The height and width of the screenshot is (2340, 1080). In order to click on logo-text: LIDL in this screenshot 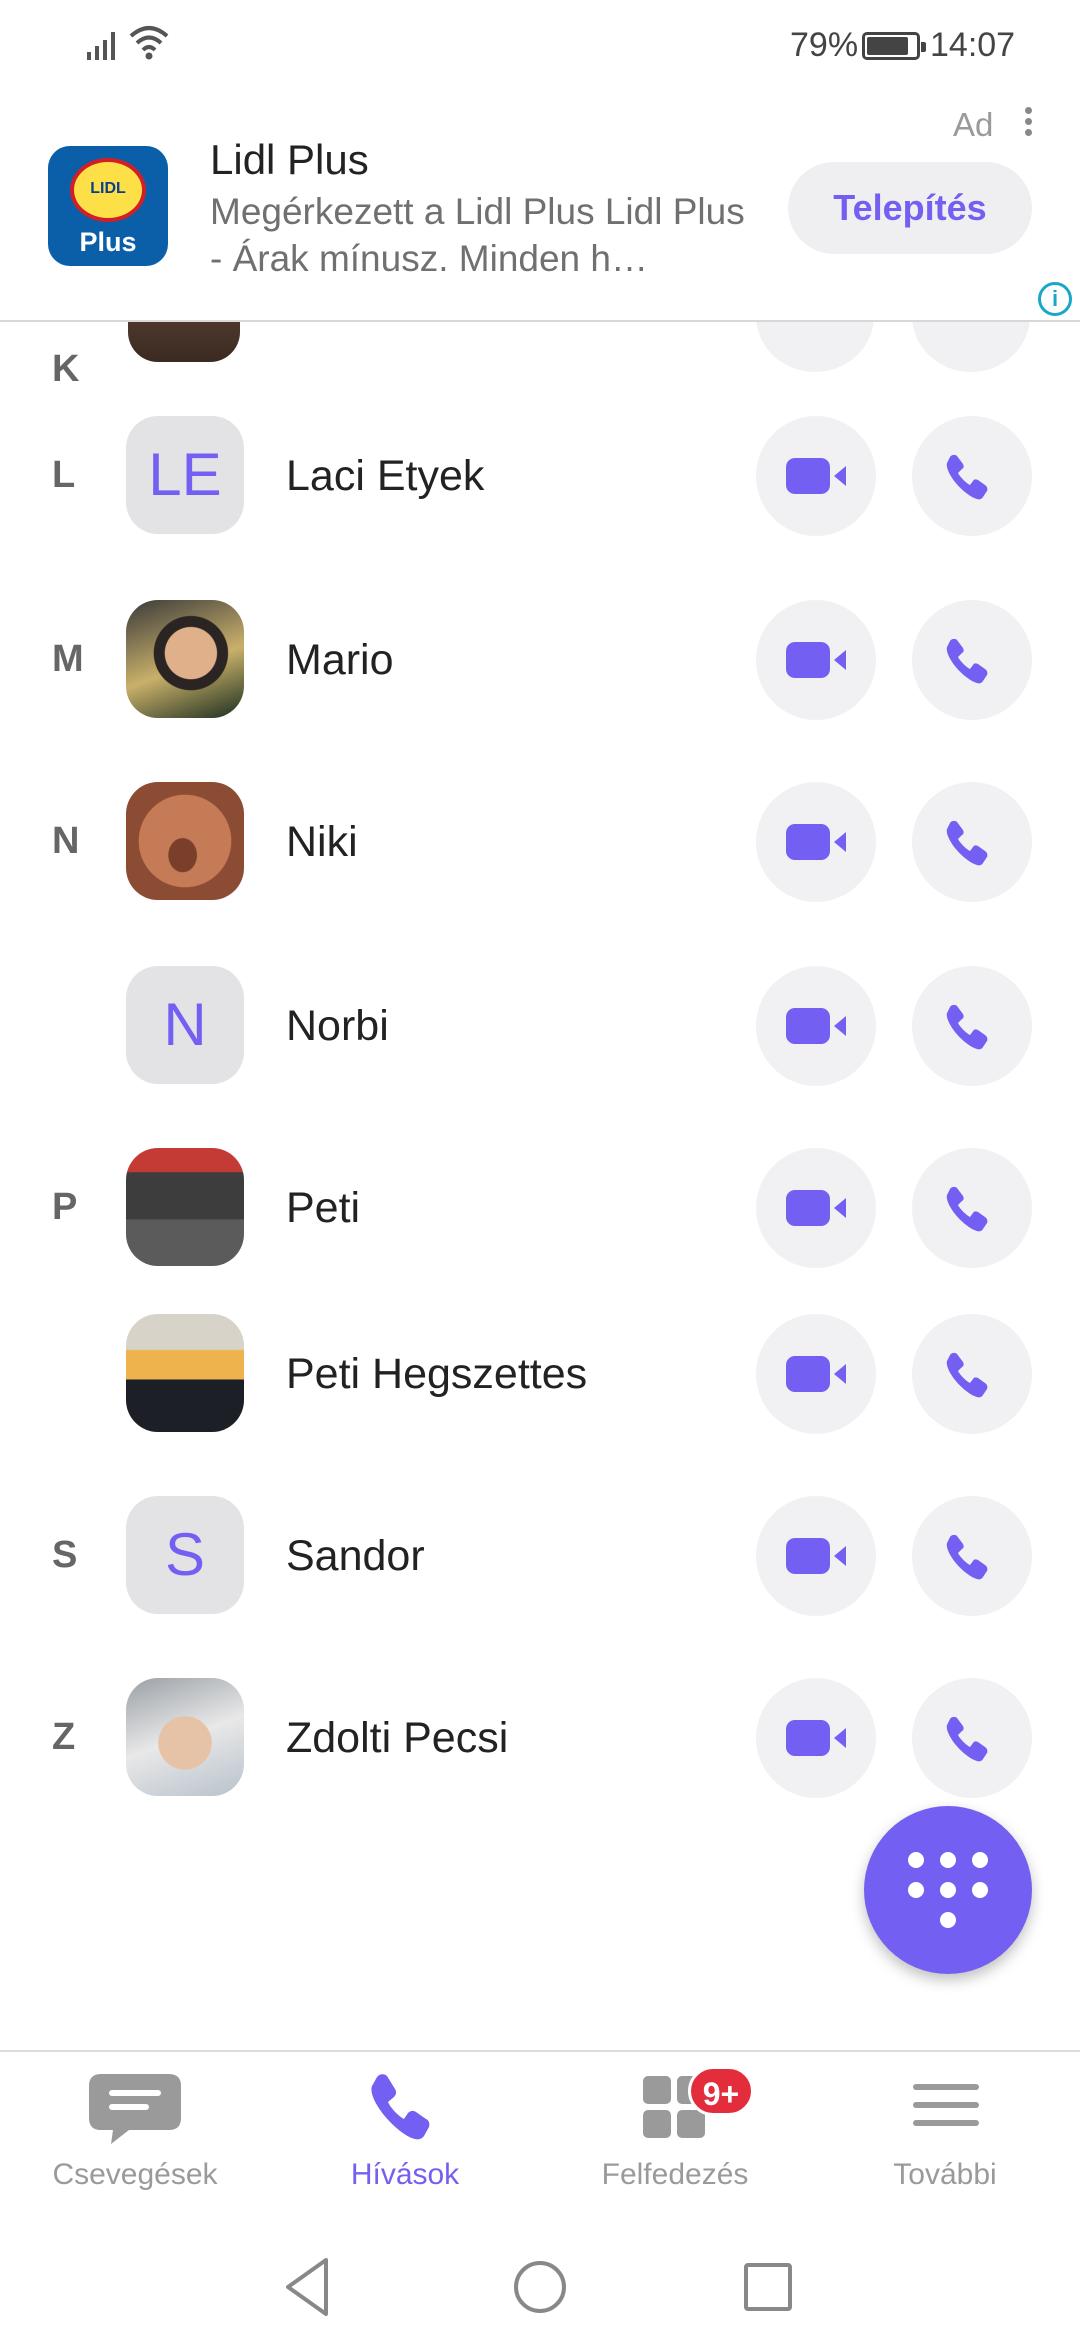, I will do `click(108, 188)`.